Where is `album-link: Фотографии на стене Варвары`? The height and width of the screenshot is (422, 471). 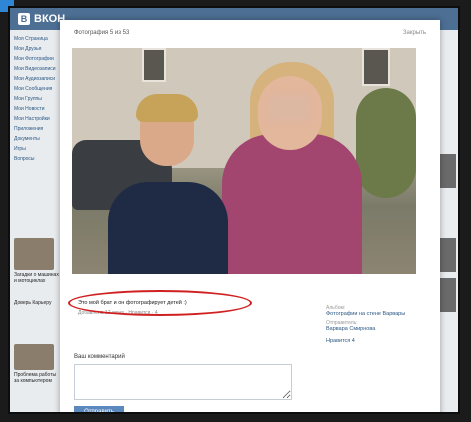
album-link: Фотографии на стене Варвары is located at coordinates (376, 314).